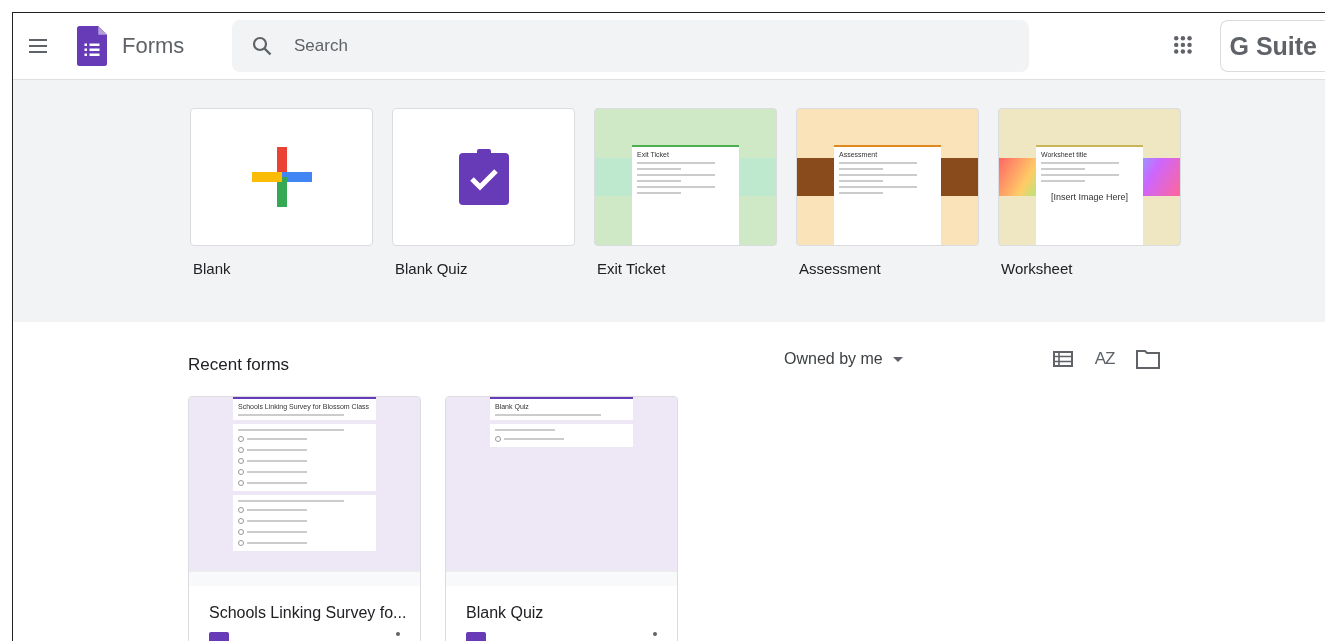 The width and height of the screenshot is (1325, 641). Describe the element at coordinates (154, 46) in the screenshot. I see `app-name: Forms` at that location.